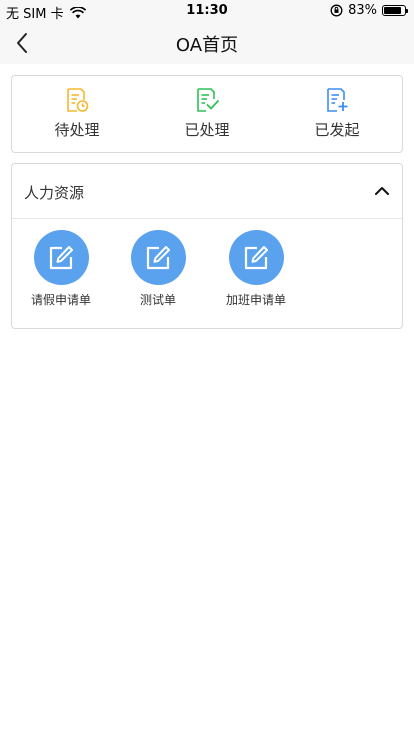  What do you see at coordinates (157, 300) in the screenshot?
I see `app-test-form-label: 测试单` at bounding box center [157, 300].